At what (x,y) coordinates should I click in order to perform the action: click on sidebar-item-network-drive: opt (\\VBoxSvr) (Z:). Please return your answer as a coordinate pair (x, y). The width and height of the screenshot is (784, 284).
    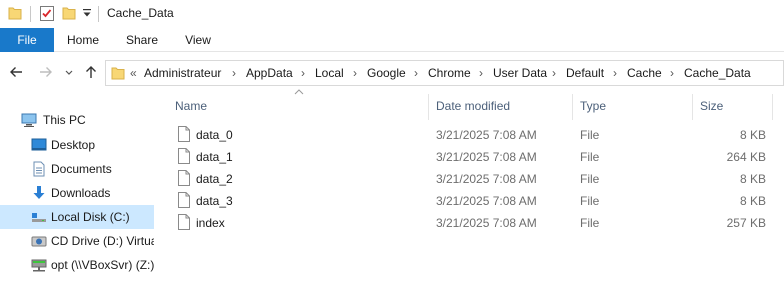
    Looking at the image, I should click on (80, 265).